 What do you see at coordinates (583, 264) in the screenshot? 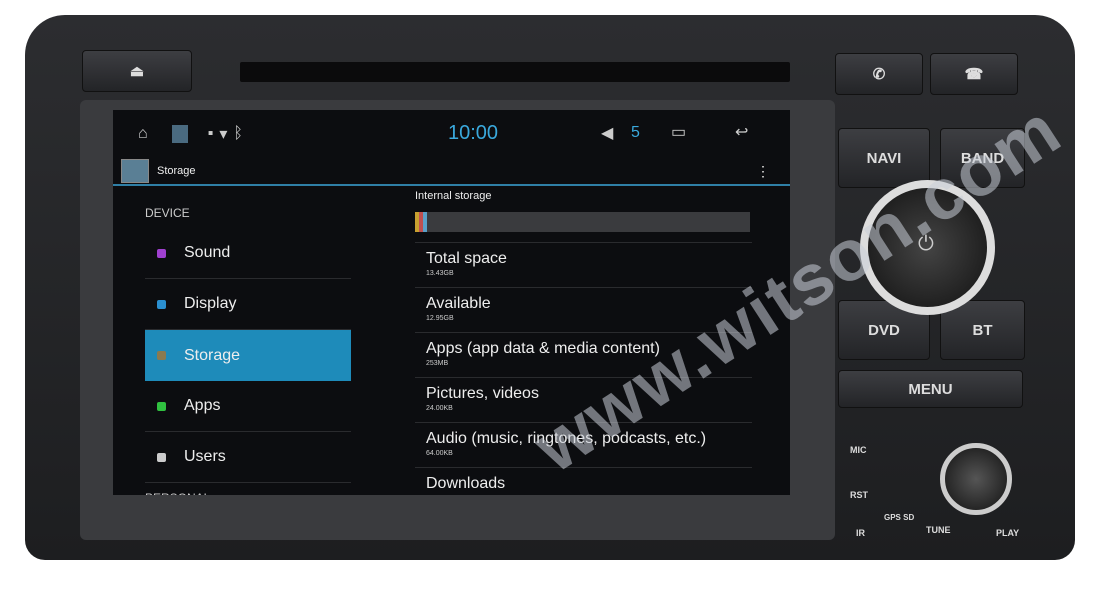
I see `storage-row: Total space 13.43GB` at bounding box center [583, 264].